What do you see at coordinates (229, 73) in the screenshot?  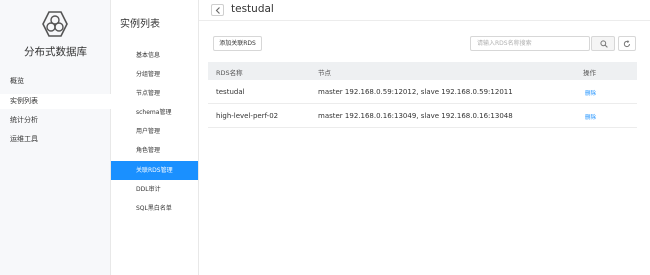 I see `column-header-rds-name: RDS名称` at bounding box center [229, 73].